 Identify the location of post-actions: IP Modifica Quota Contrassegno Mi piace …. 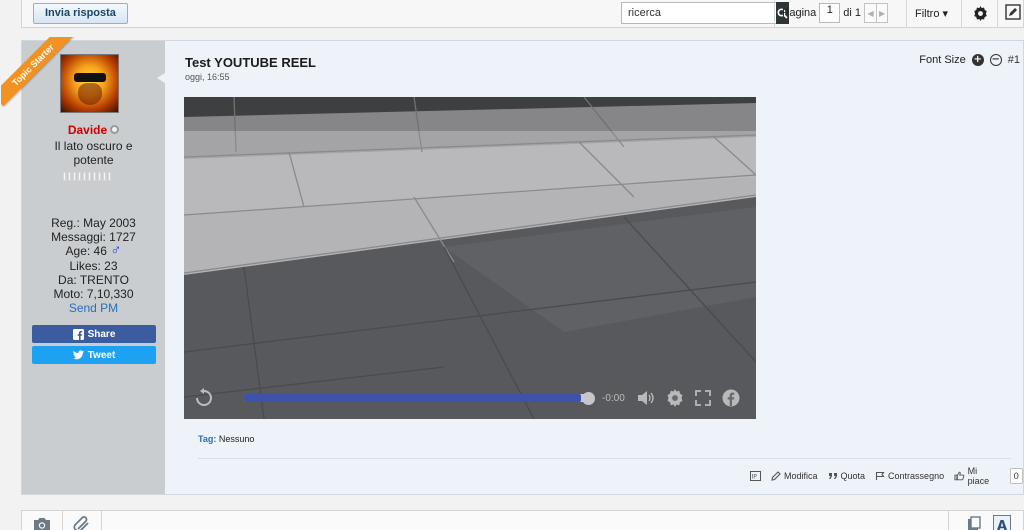
(886, 476).